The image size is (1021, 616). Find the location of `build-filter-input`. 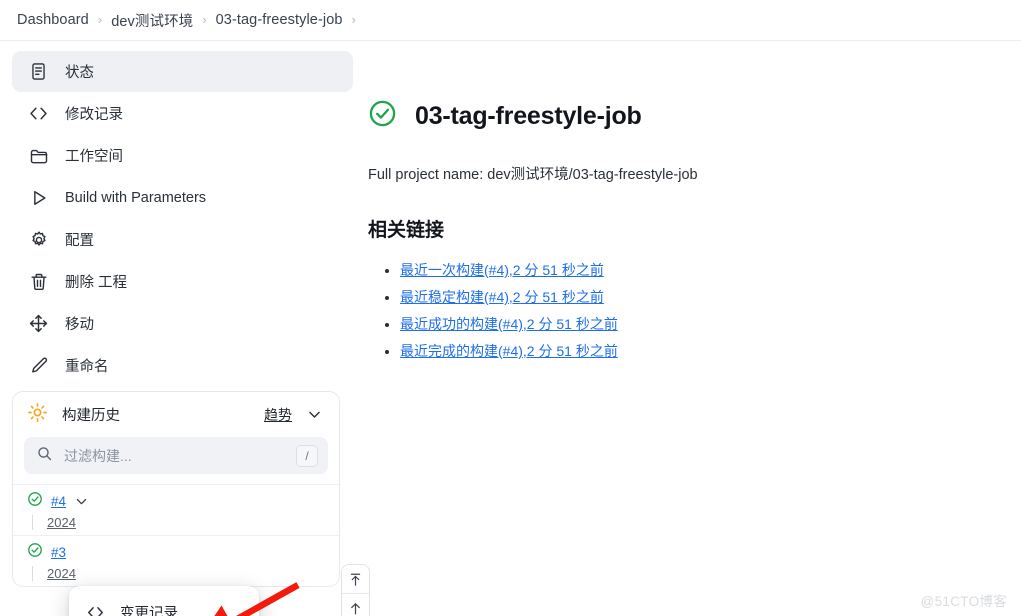

build-filter-input is located at coordinates (174, 455).